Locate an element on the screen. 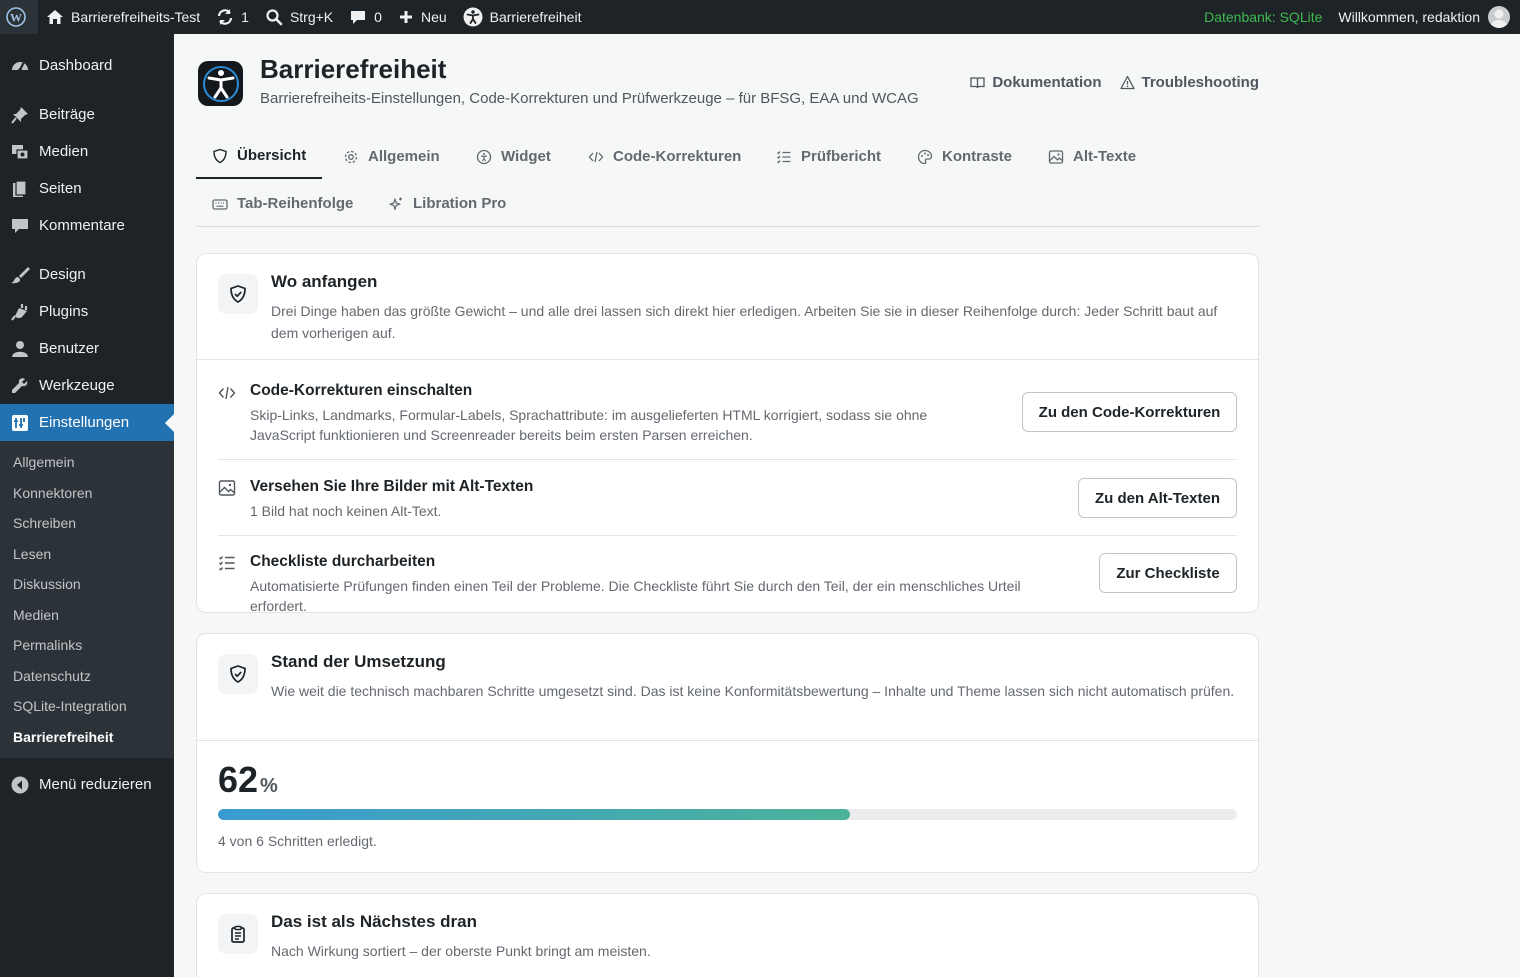 This screenshot has height=977, width=1520. menu-label: Benutzer is located at coordinates (69, 348).